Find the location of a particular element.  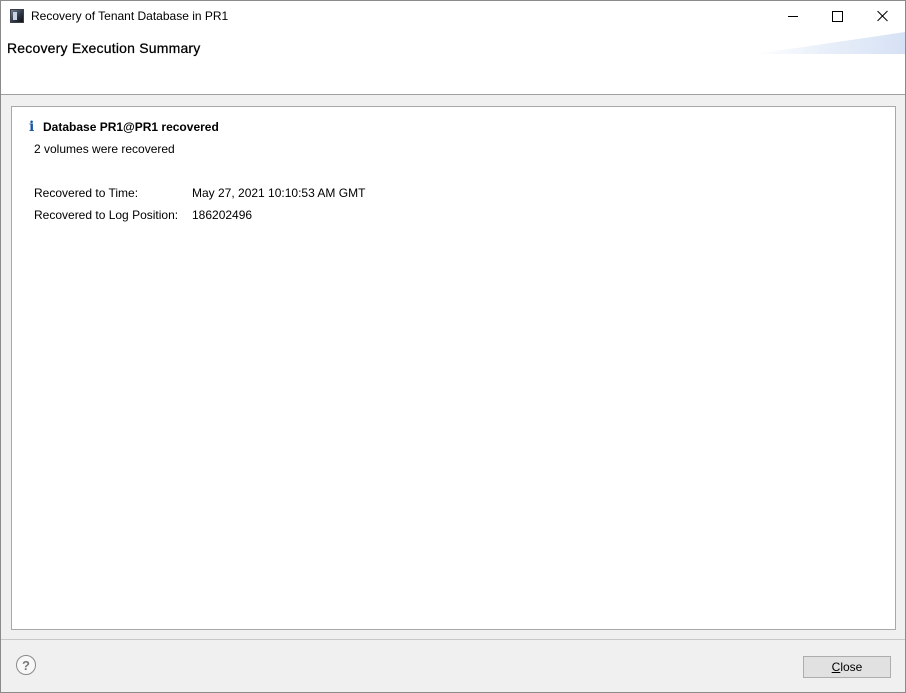

maximize-icon is located at coordinates (837, 16).